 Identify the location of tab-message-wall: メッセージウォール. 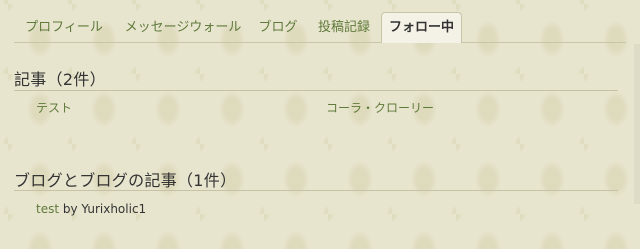
(183, 28).